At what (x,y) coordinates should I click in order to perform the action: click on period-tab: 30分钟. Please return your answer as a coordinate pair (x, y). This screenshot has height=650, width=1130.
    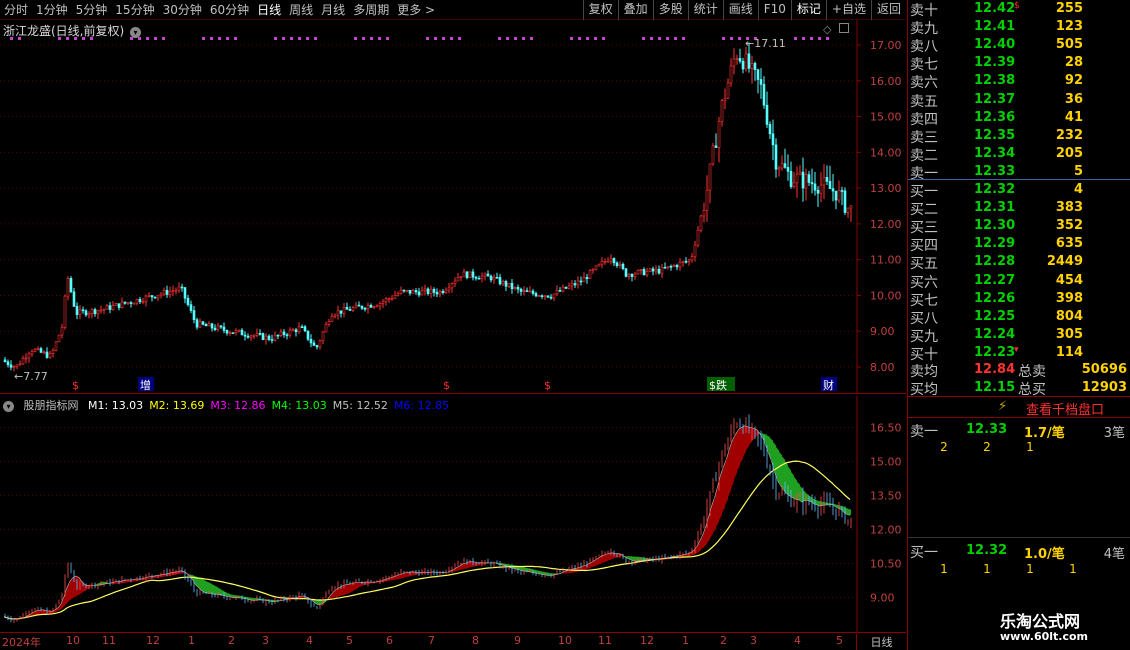
    Looking at the image, I should click on (182, 10).